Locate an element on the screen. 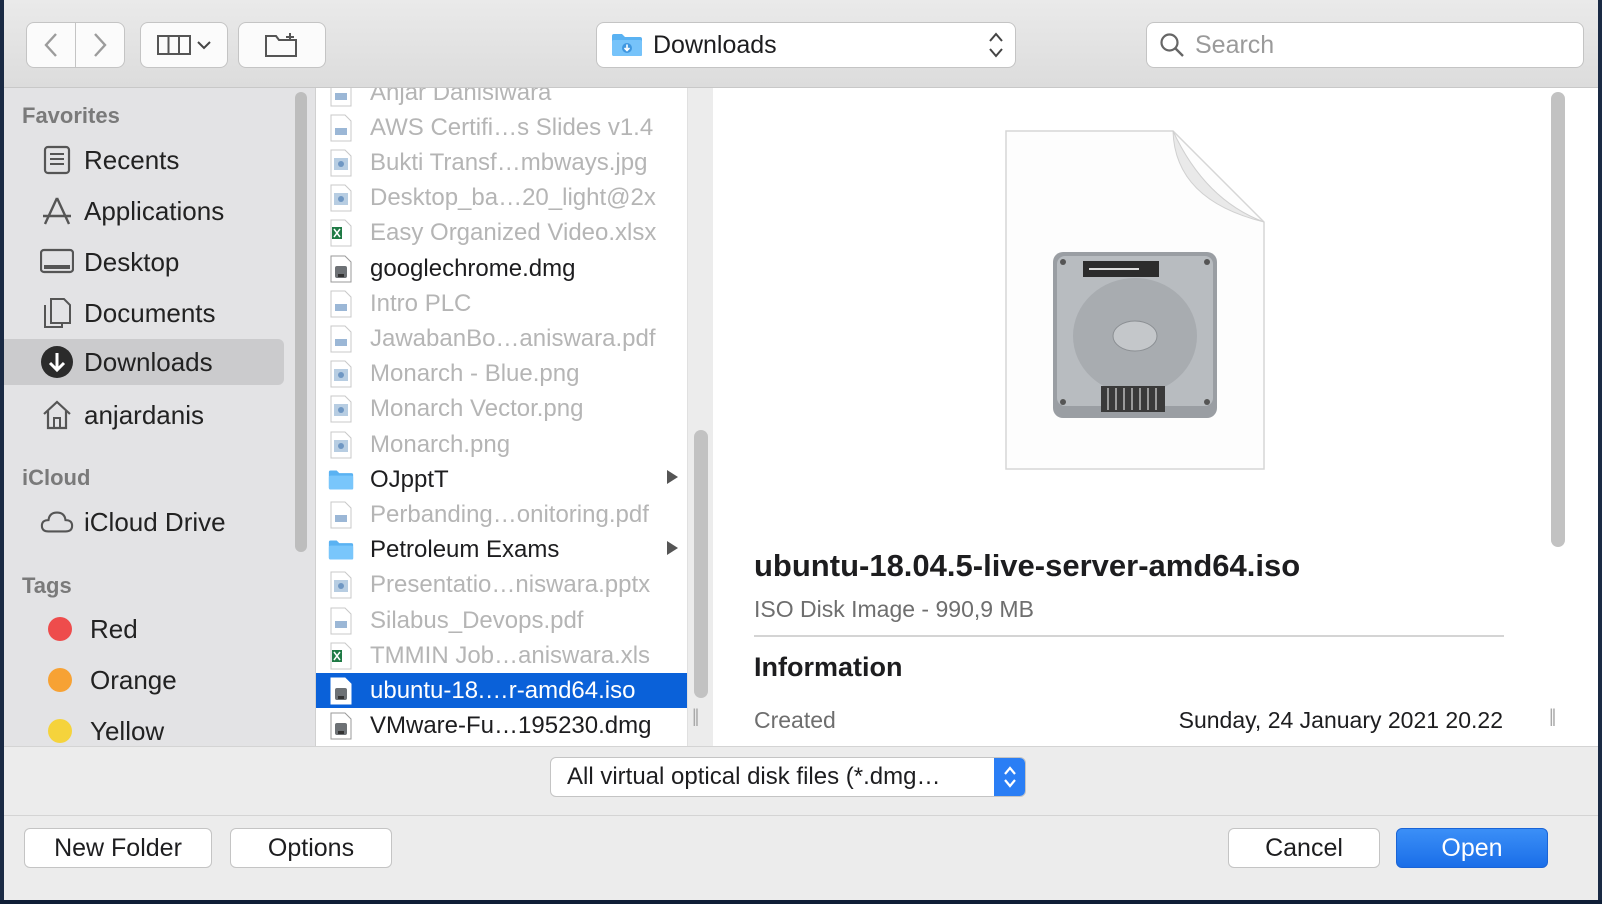 This screenshot has width=1602, height=904. sidebar-item-applications: Applications is located at coordinates (144, 211).